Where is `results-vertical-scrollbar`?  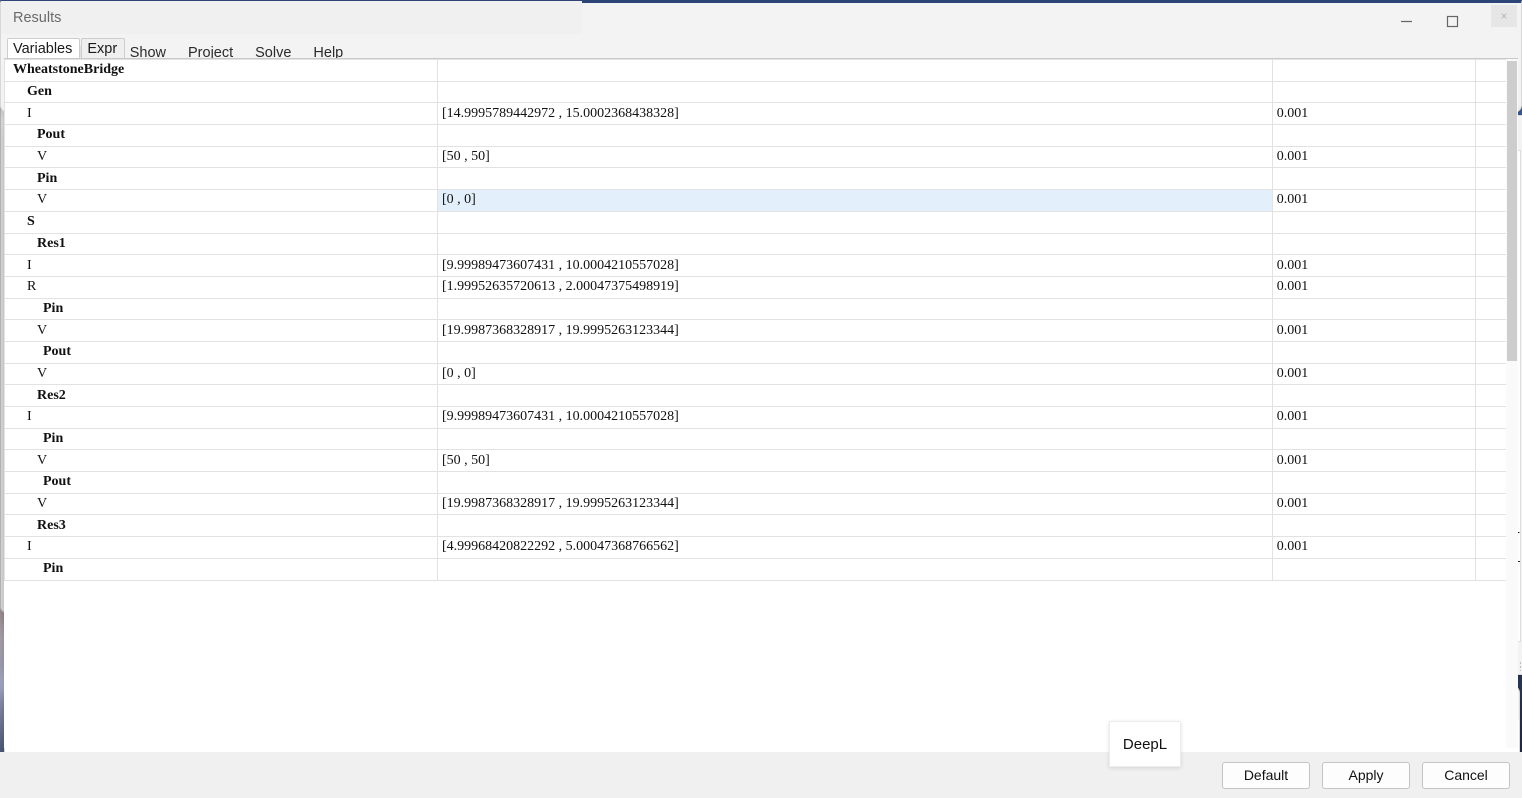 results-vertical-scrollbar is located at coordinates (1512, 403).